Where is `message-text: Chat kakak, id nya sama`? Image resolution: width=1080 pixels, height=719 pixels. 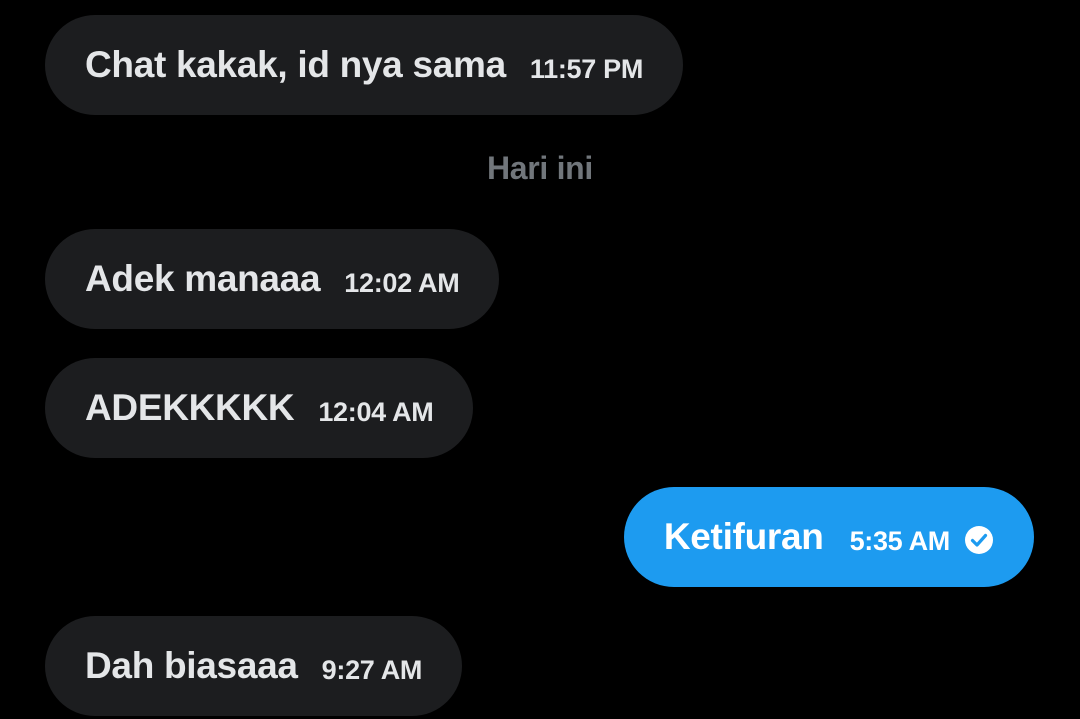 message-text: Chat kakak, id nya sama is located at coordinates (295, 64).